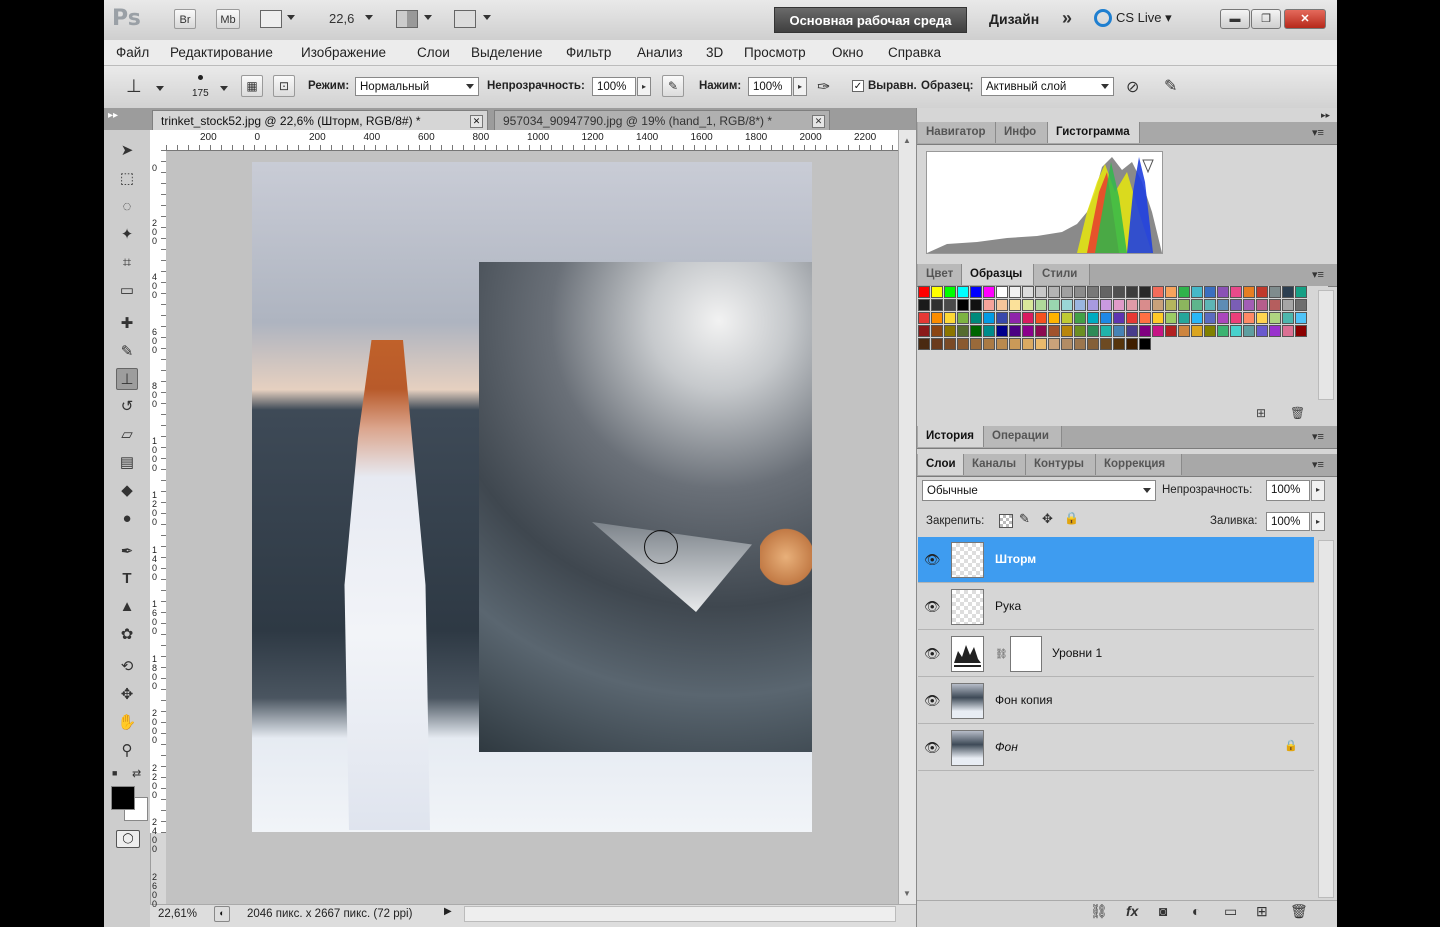 The image size is (1440, 927). I want to click on 3d-rotate-tool-icon: ⟲, so click(127, 667).